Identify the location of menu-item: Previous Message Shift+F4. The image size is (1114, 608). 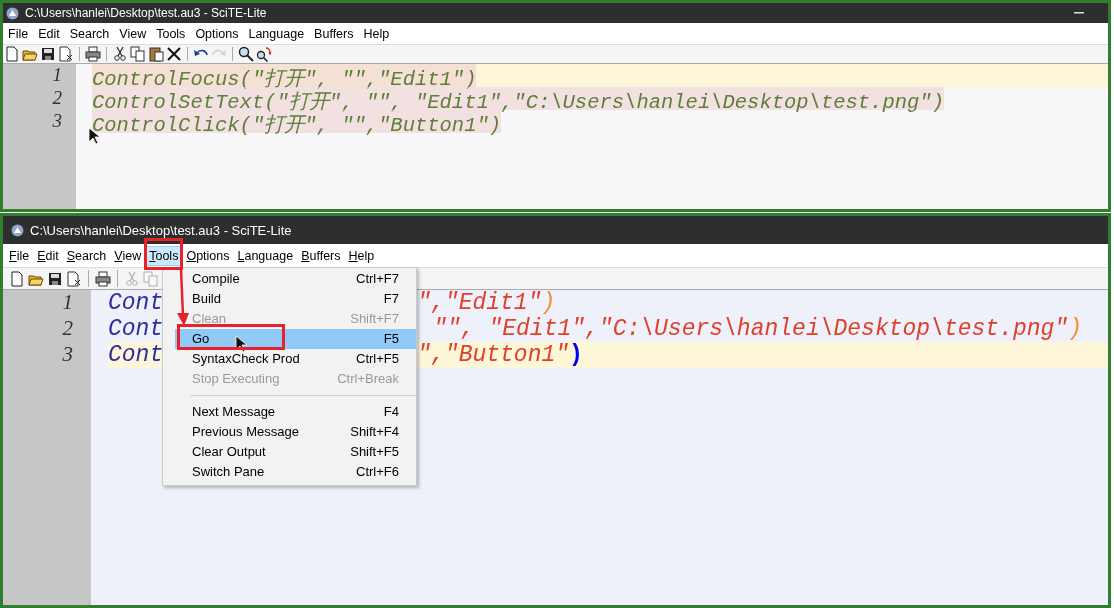
(295, 432).